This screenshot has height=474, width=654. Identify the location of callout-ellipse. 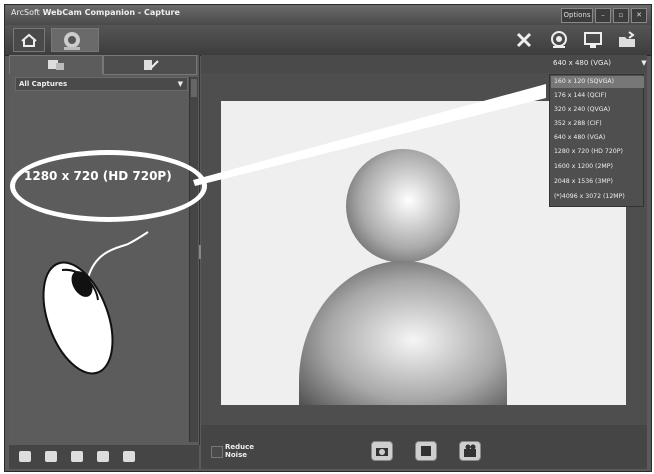
(108, 186).